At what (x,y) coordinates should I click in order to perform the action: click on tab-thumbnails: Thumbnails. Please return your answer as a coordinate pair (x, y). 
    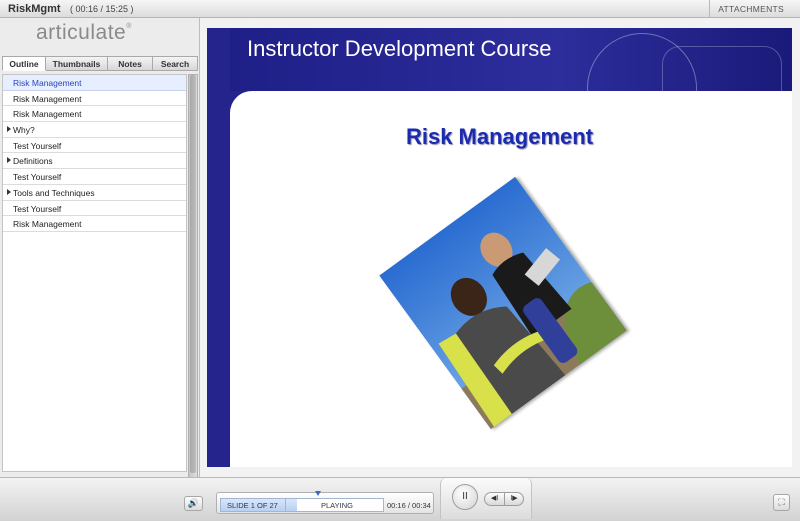
    Looking at the image, I should click on (77, 63).